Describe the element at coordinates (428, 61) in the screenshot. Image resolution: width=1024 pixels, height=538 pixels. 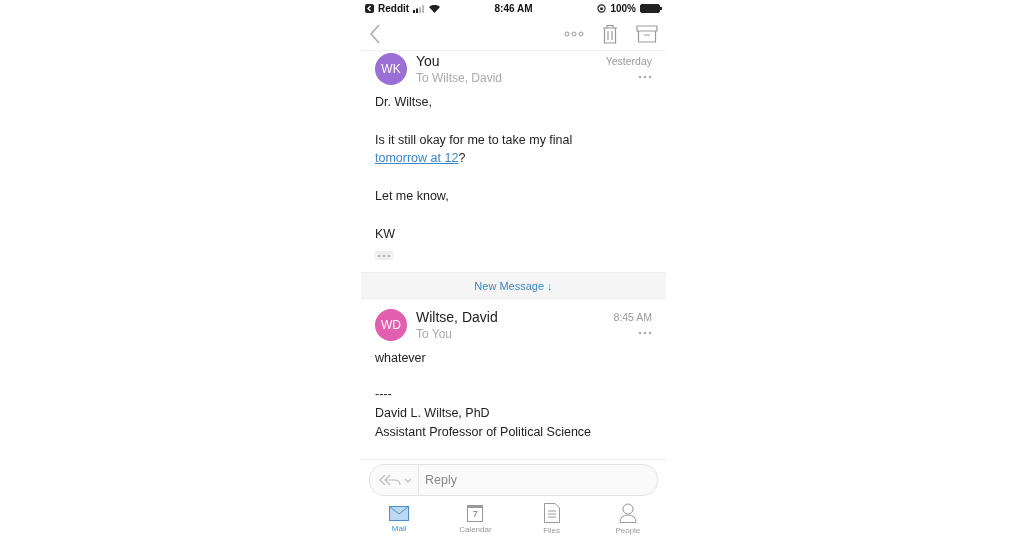
I see `sender-name: You` at that location.